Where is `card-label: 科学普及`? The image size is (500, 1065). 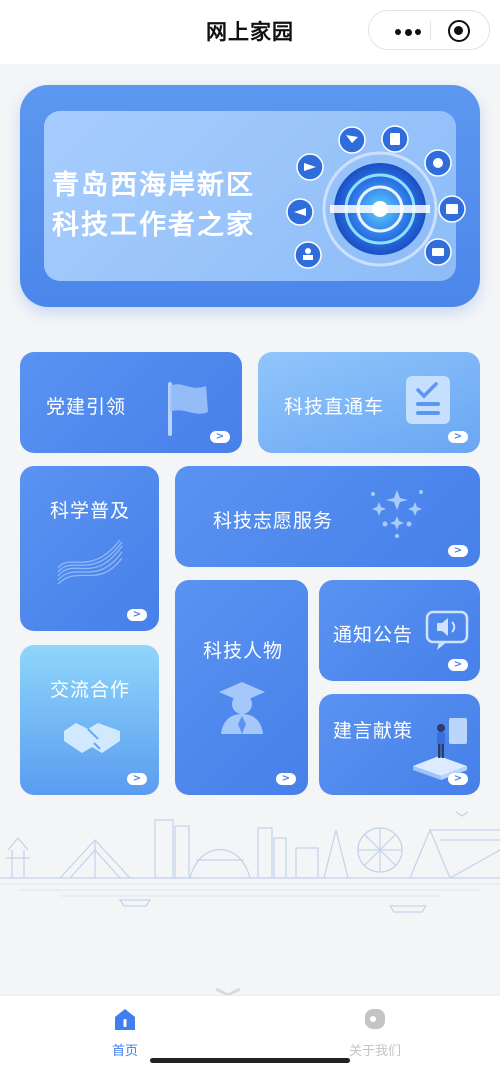
card-label: 科学普及 is located at coordinates (90, 511).